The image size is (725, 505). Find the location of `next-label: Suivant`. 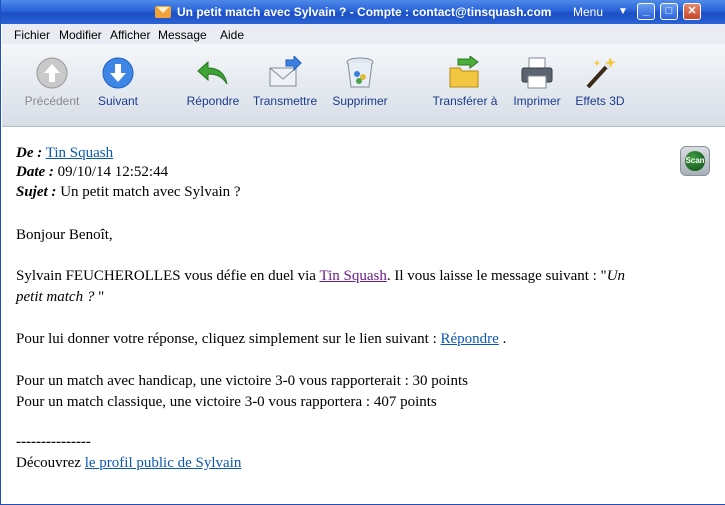

next-label: Suivant is located at coordinates (118, 101).